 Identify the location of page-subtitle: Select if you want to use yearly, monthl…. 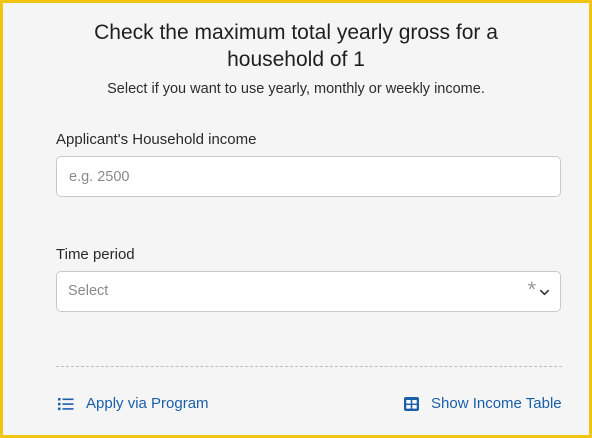
(296, 89).